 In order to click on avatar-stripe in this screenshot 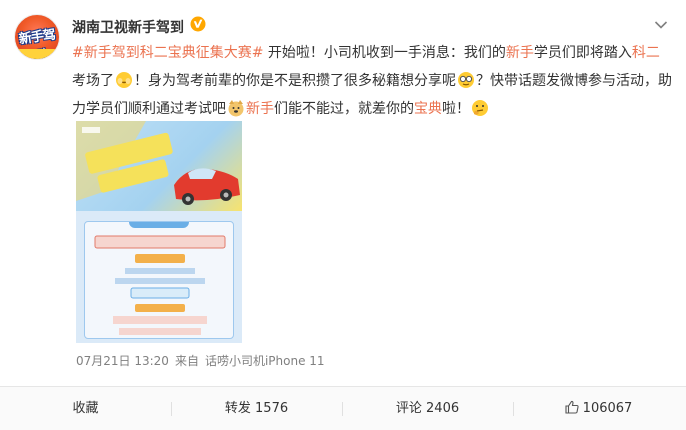, I will do `click(37, 54)`.